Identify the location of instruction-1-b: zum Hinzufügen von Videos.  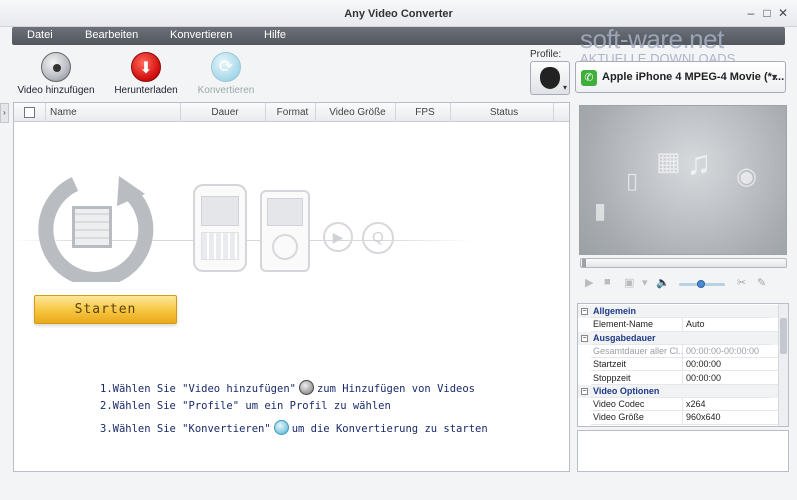
(396, 389).